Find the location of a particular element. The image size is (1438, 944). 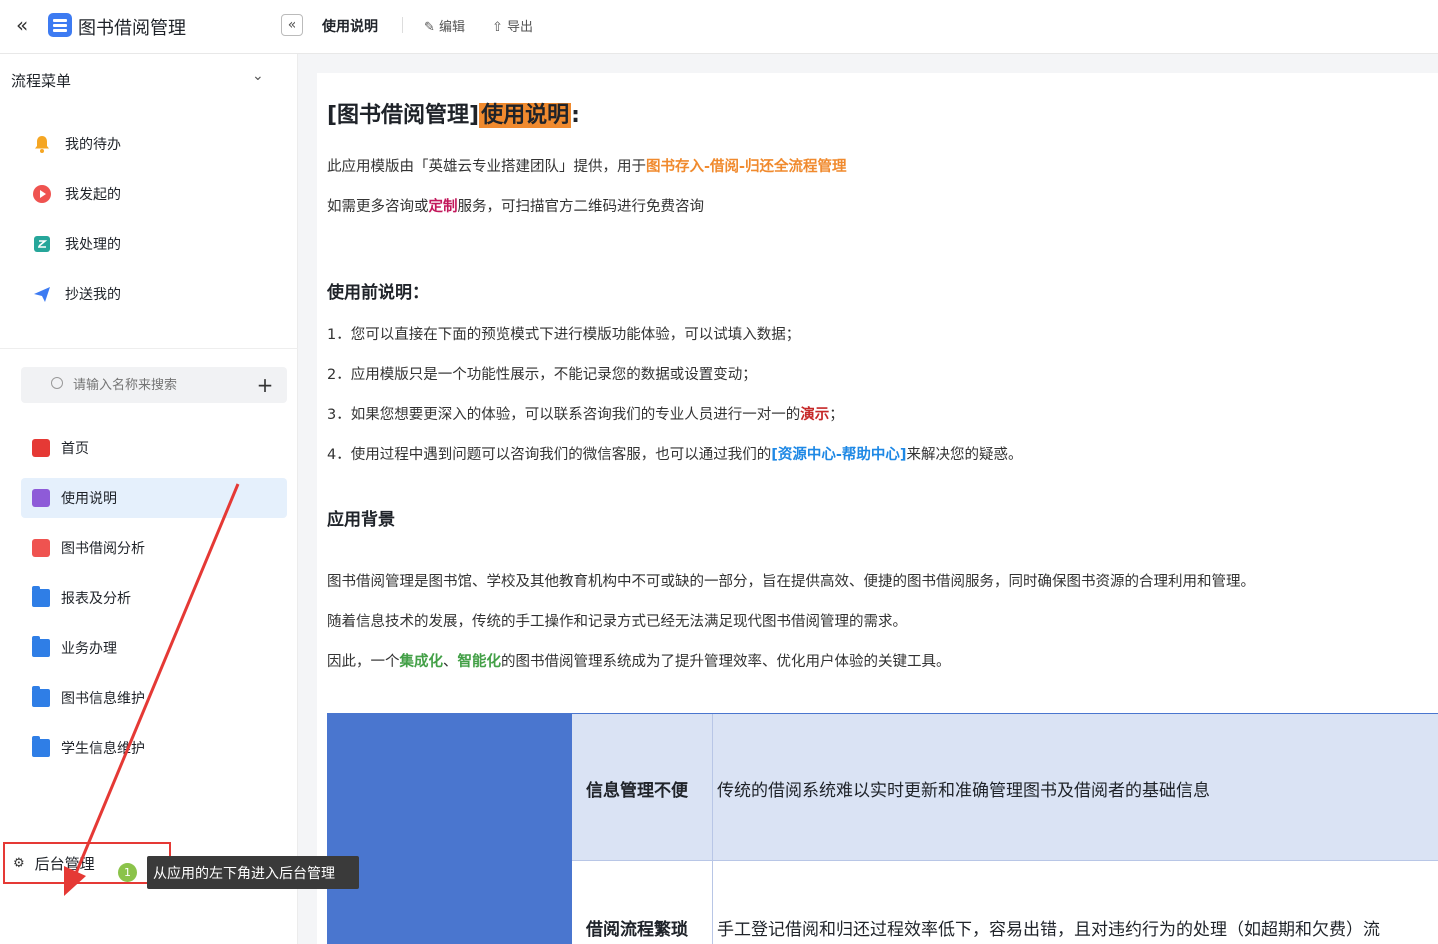

bell-icon is located at coordinates (42, 144).